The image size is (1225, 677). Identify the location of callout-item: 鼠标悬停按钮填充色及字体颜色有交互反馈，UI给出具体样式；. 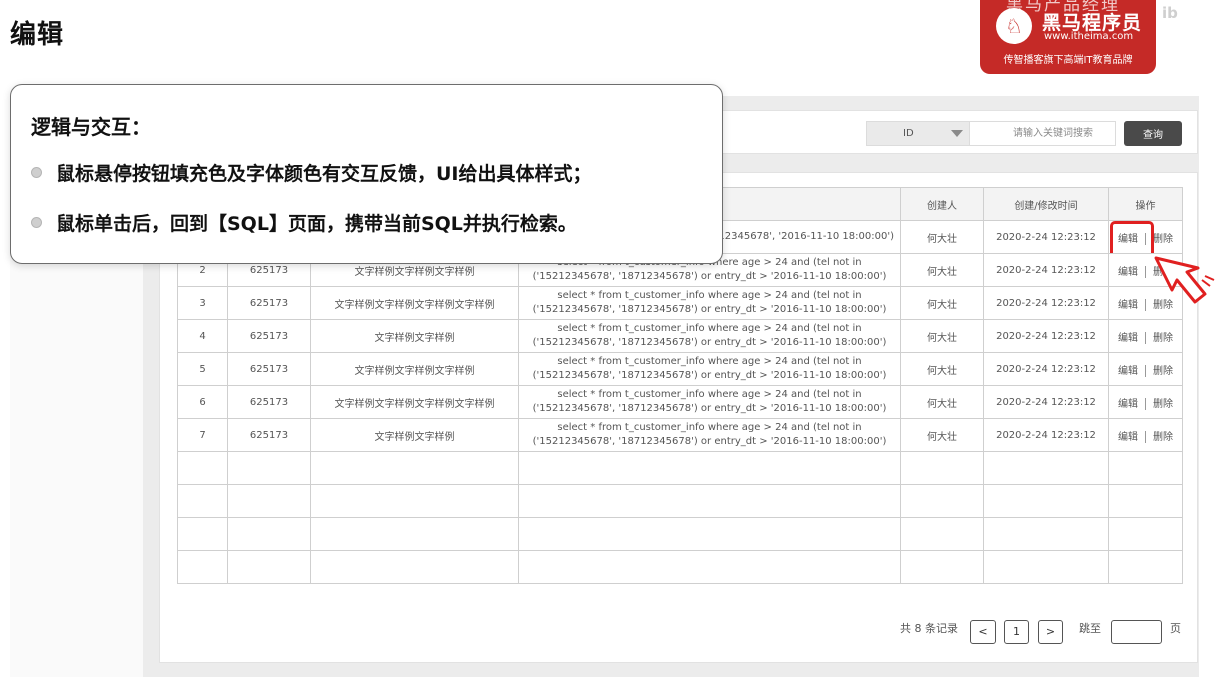
(311, 172).